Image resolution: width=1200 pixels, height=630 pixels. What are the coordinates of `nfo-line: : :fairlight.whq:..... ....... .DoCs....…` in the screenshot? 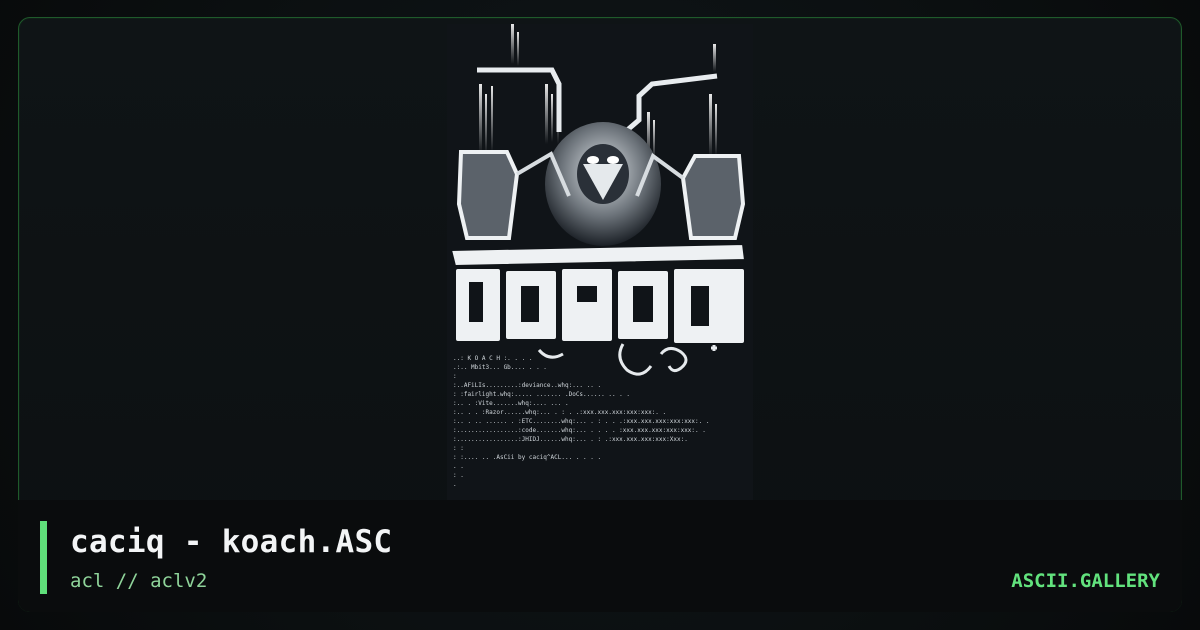 It's located at (541, 394).